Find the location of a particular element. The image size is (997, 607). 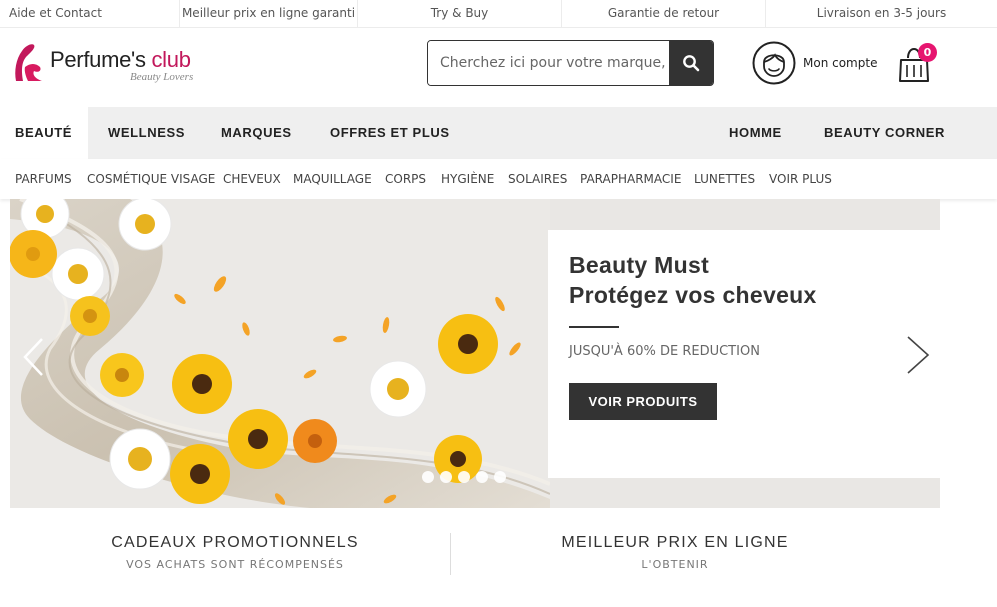

subnav-parfums: PARFUMS is located at coordinates (43, 179).